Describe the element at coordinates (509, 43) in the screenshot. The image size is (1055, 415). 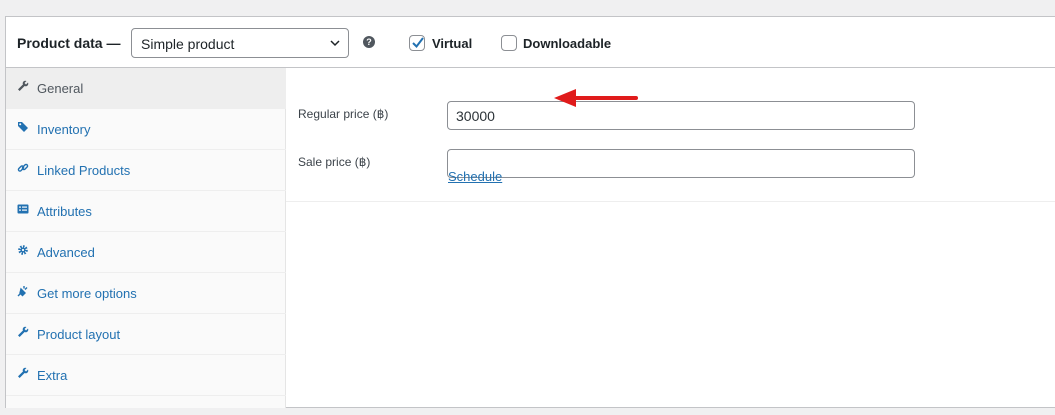
I see `downloadable-checkbox` at that location.